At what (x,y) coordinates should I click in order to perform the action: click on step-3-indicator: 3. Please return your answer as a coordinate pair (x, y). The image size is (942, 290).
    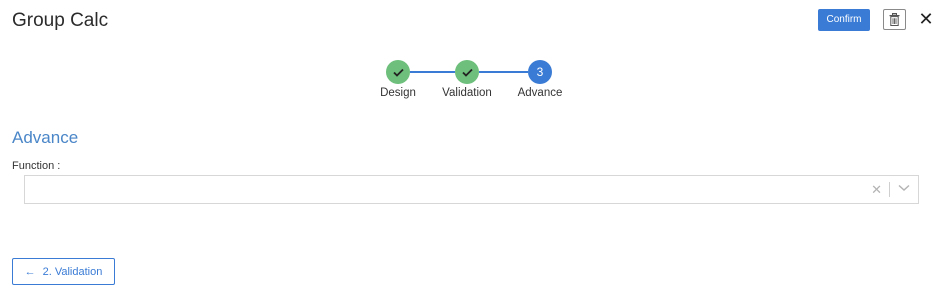
    Looking at the image, I should click on (540, 72).